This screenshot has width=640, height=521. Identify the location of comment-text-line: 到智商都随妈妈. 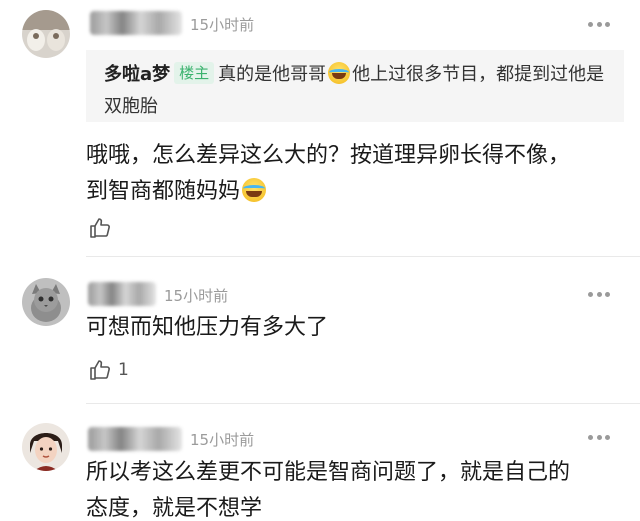
(163, 191).